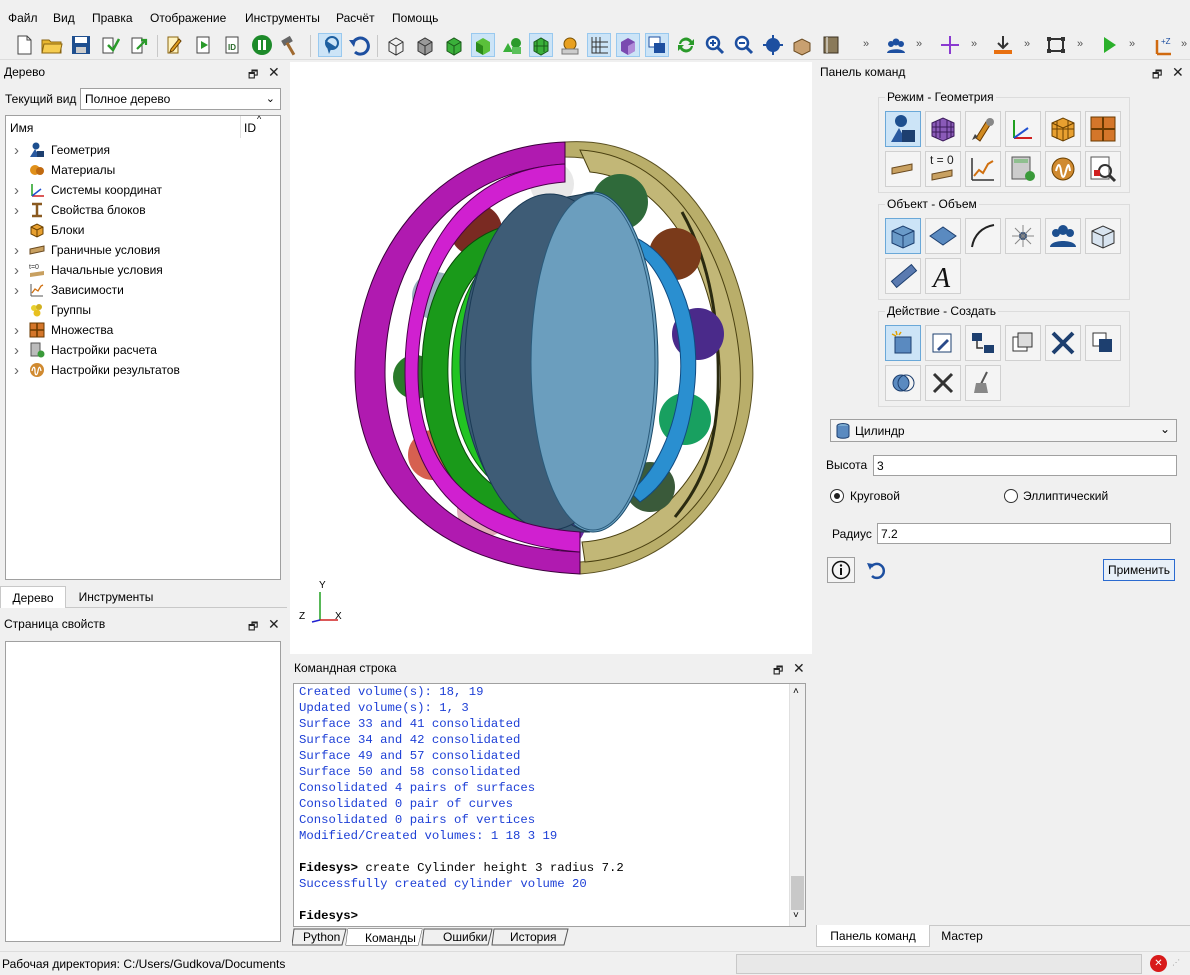 Image resolution: width=1190 pixels, height=975 pixels. What do you see at coordinates (773, 45) in the screenshot?
I see `fit-view-icon` at bounding box center [773, 45].